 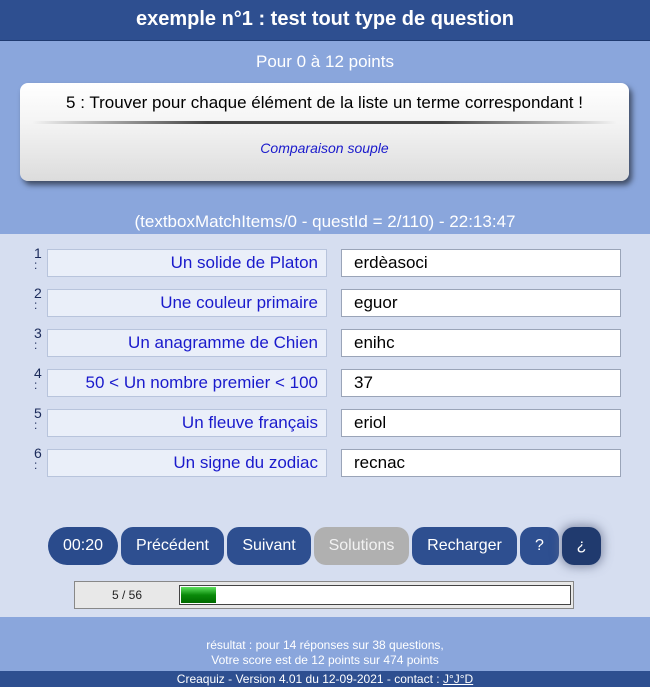 I want to click on row-label: 50 < Un nombre premier < 100, so click(x=187, y=383).